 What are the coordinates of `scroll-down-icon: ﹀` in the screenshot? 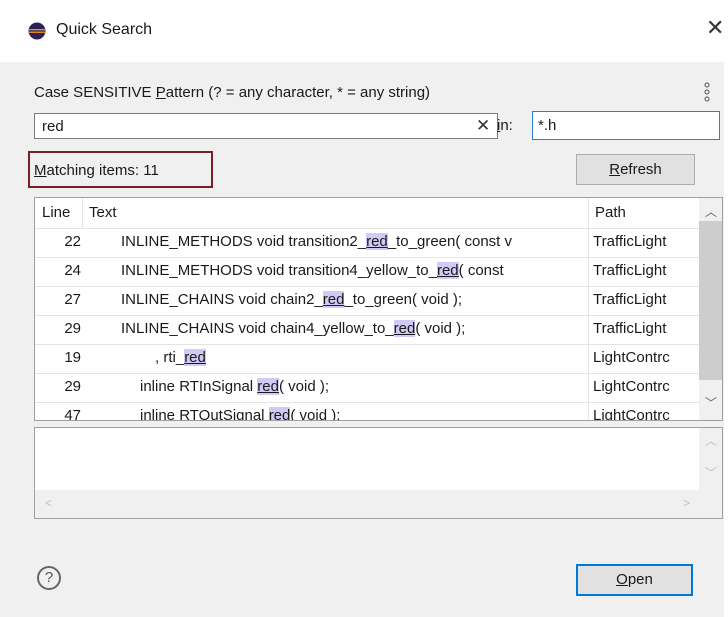 It's located at (711, 402).